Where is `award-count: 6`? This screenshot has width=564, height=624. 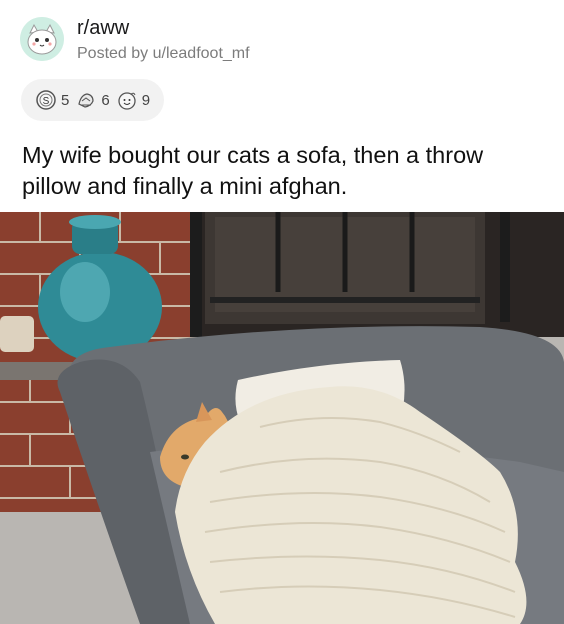
award-count: 6 is located at coordinates (105, 100).